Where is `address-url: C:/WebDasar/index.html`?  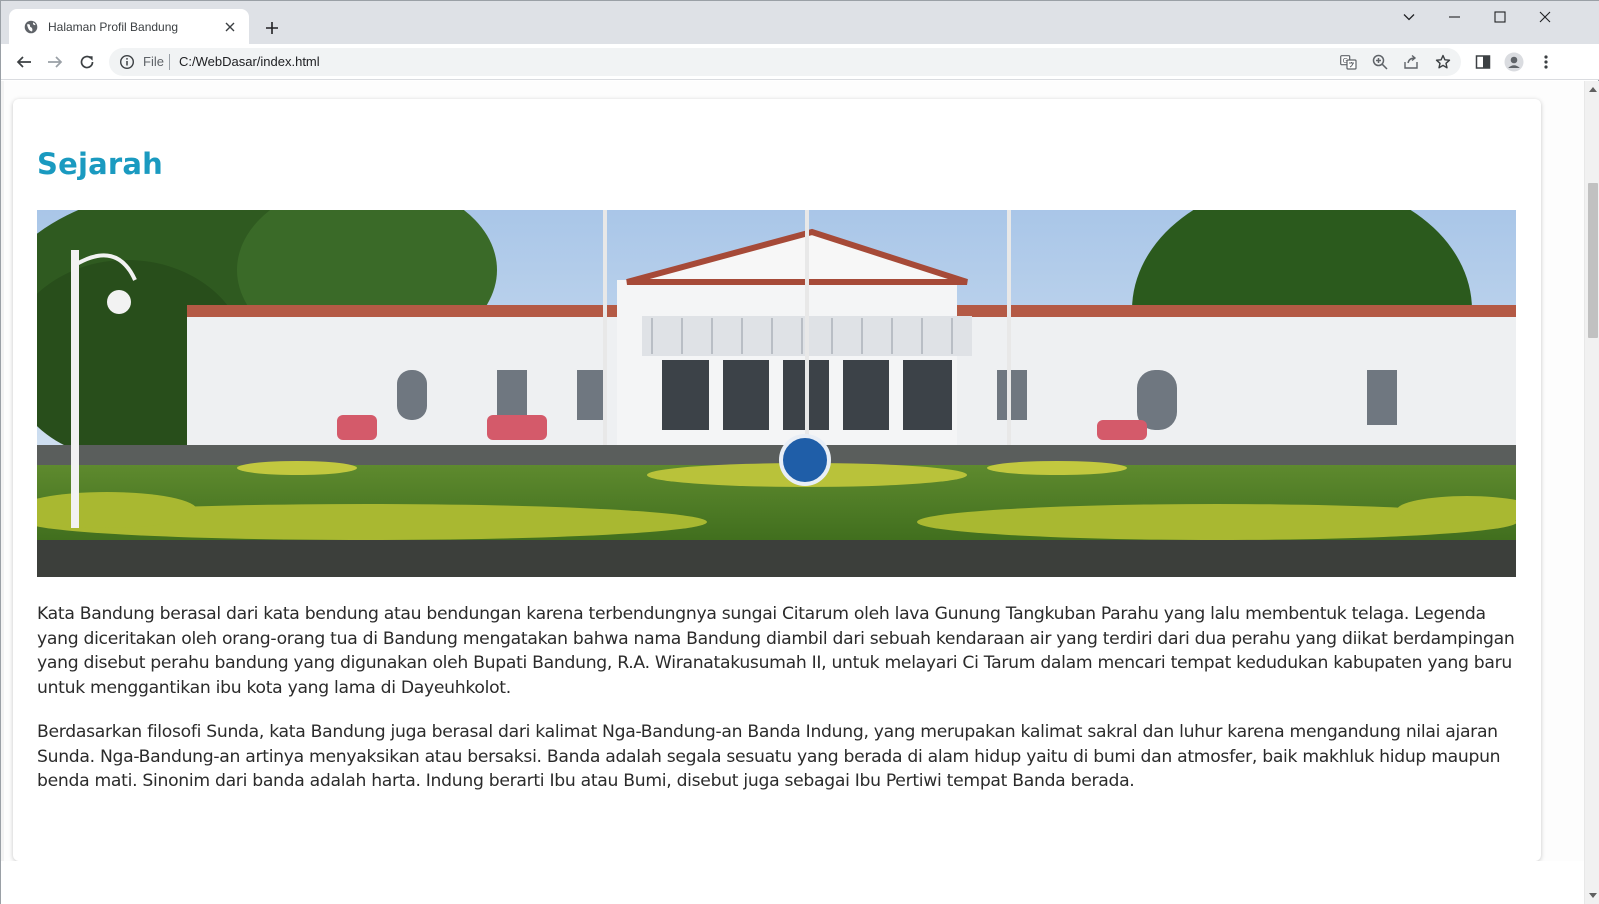
address-url: C:/WebDasar/index.html is located at coordinates (249, 61).